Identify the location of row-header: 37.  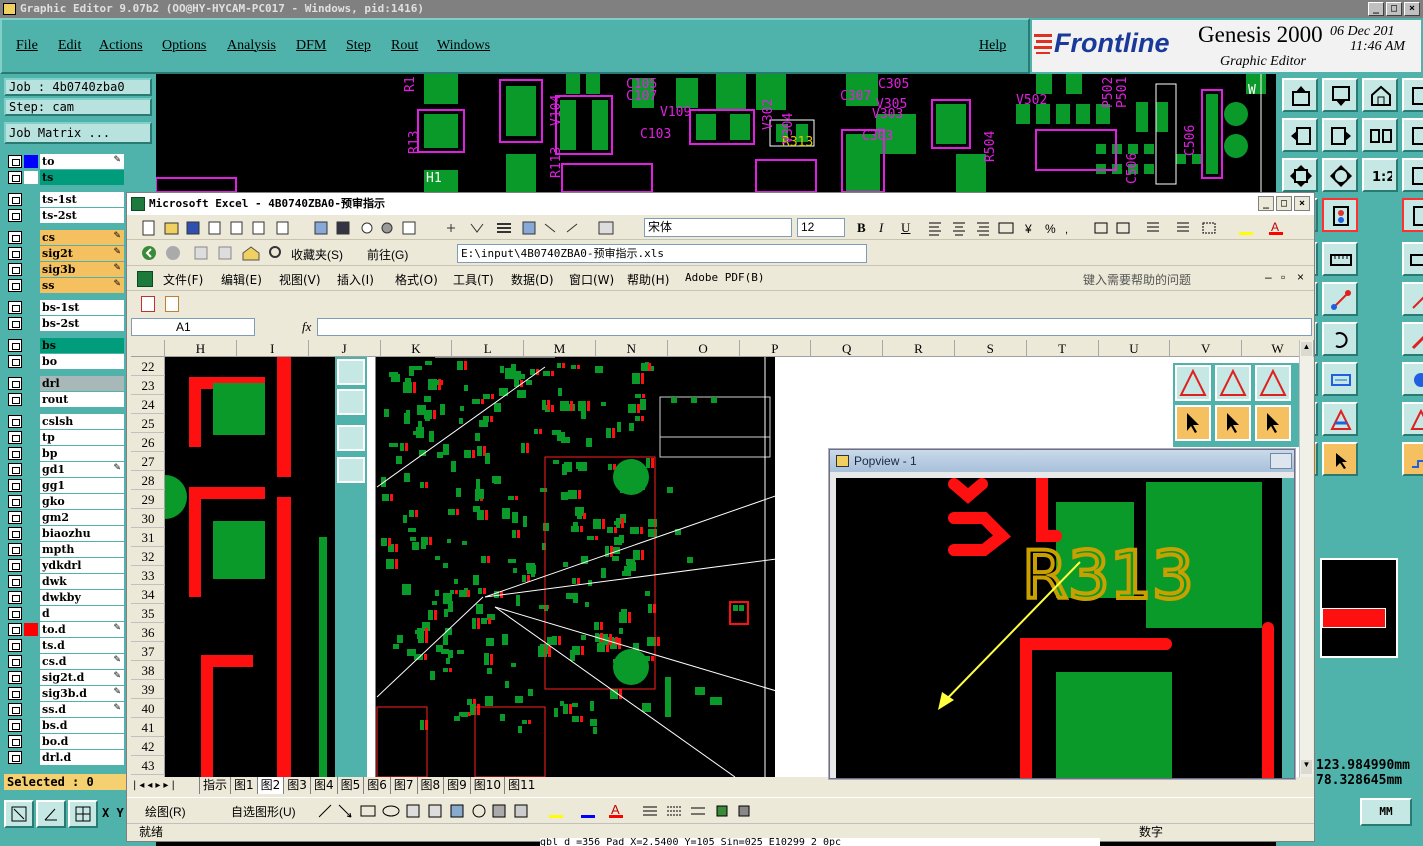
(148, 651).